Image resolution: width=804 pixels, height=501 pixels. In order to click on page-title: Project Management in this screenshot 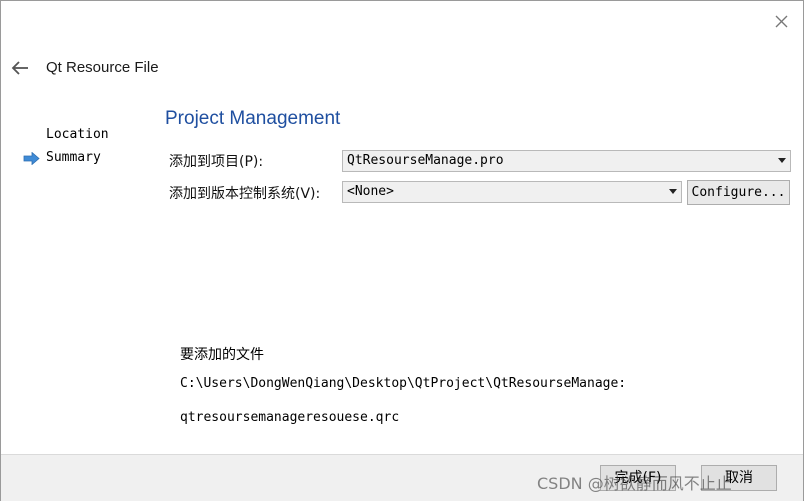, I will do `click(253, 118)`.